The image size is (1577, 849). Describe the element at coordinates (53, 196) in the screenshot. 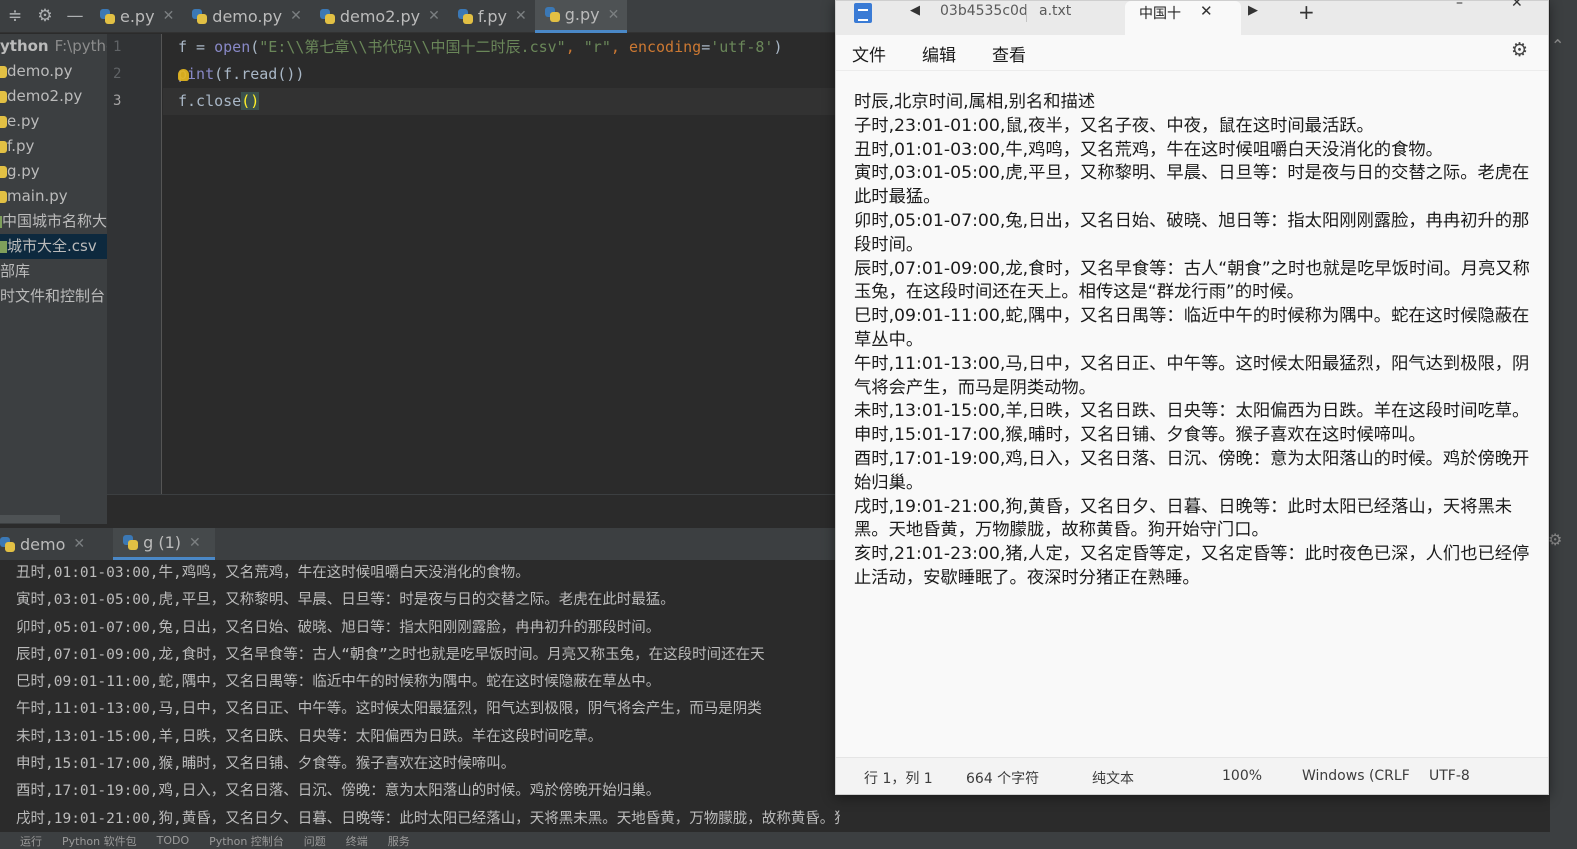

I see `project-file-main: main.py` at that location.